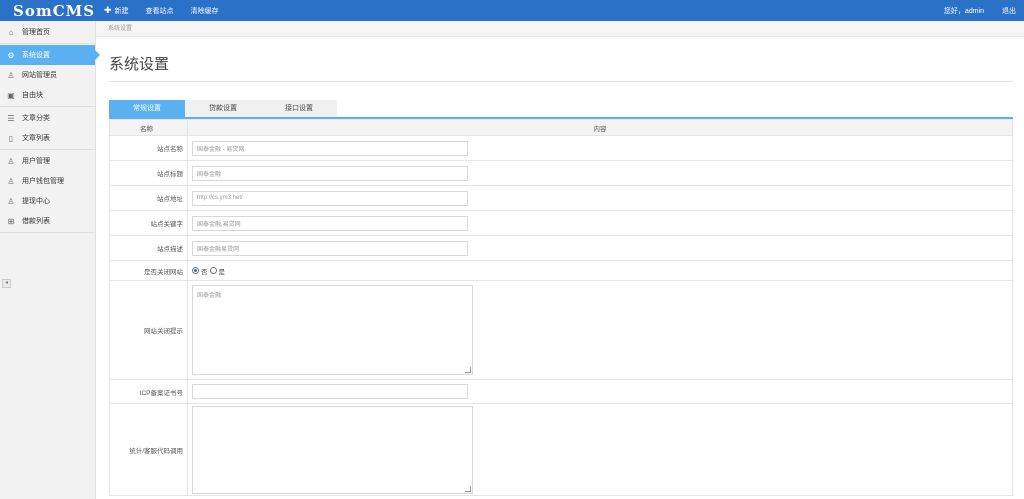  I want to click on table-row: 站点地址 http://cs.ym3.net/, so click(561, 198).